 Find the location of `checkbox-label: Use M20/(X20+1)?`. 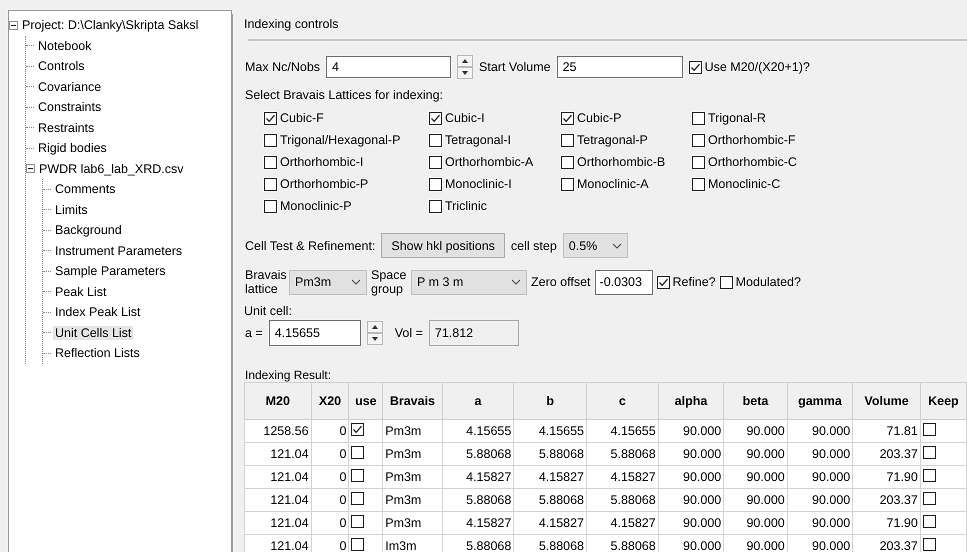

checkbox-label: Use M20/(X20+1)? is located at coordinates (757, 67).